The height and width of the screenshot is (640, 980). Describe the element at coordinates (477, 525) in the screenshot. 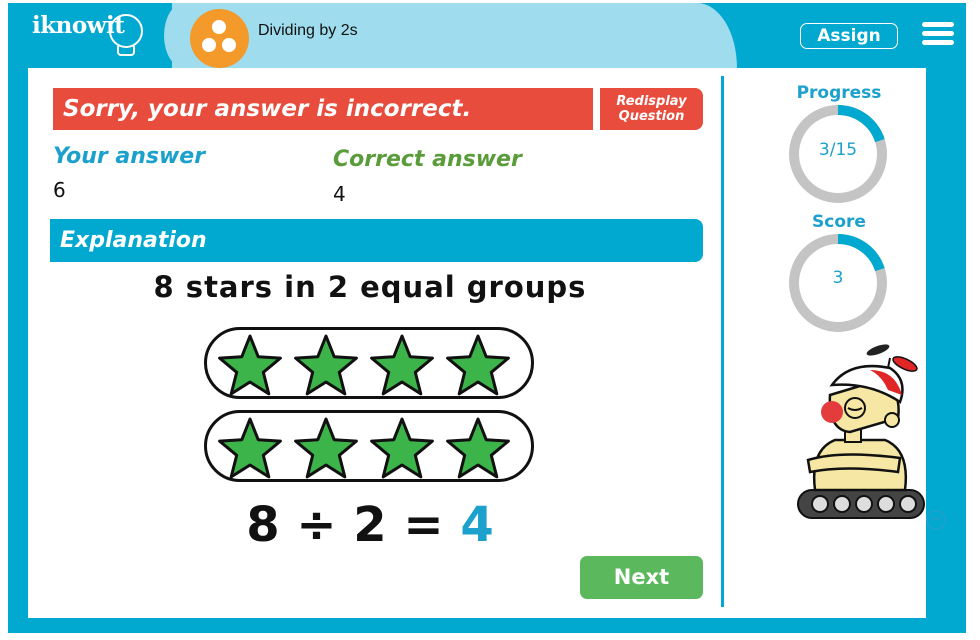

I see `equation-answer: 4` at that location.